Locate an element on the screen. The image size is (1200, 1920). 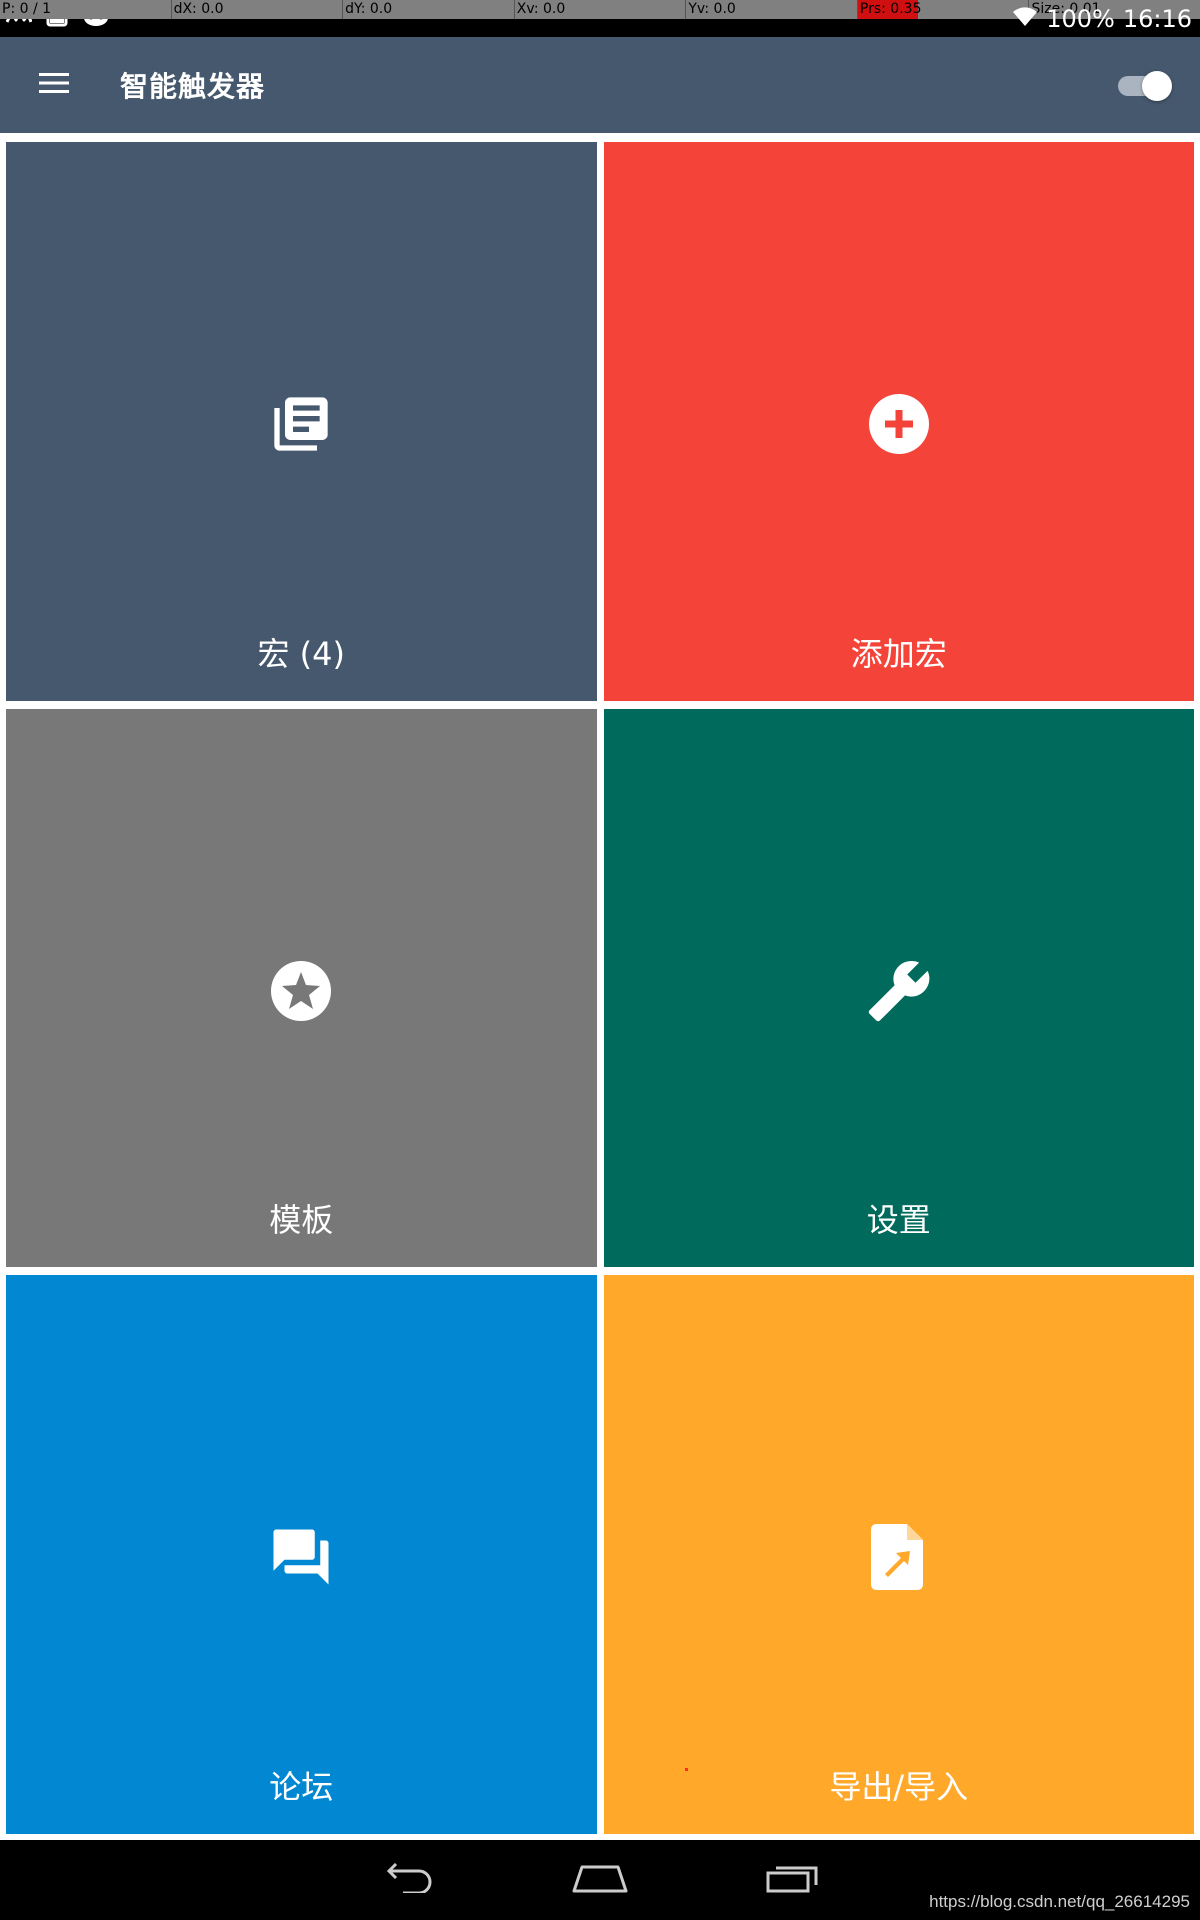
app-bar: 智能触发器 is located at coordinates (600, 85).